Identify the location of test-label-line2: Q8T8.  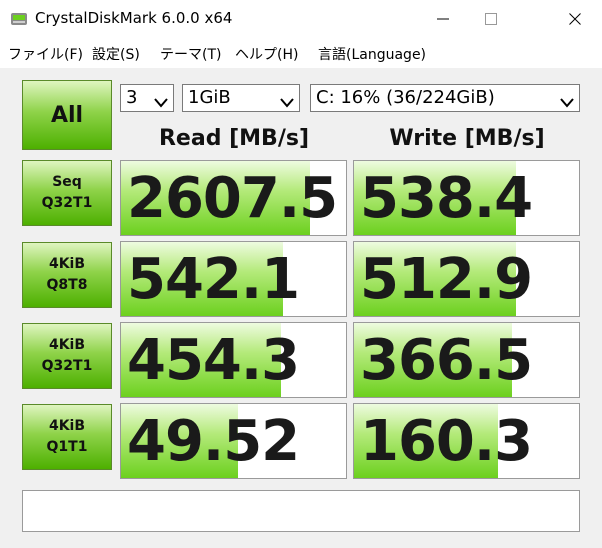
(67, 285).